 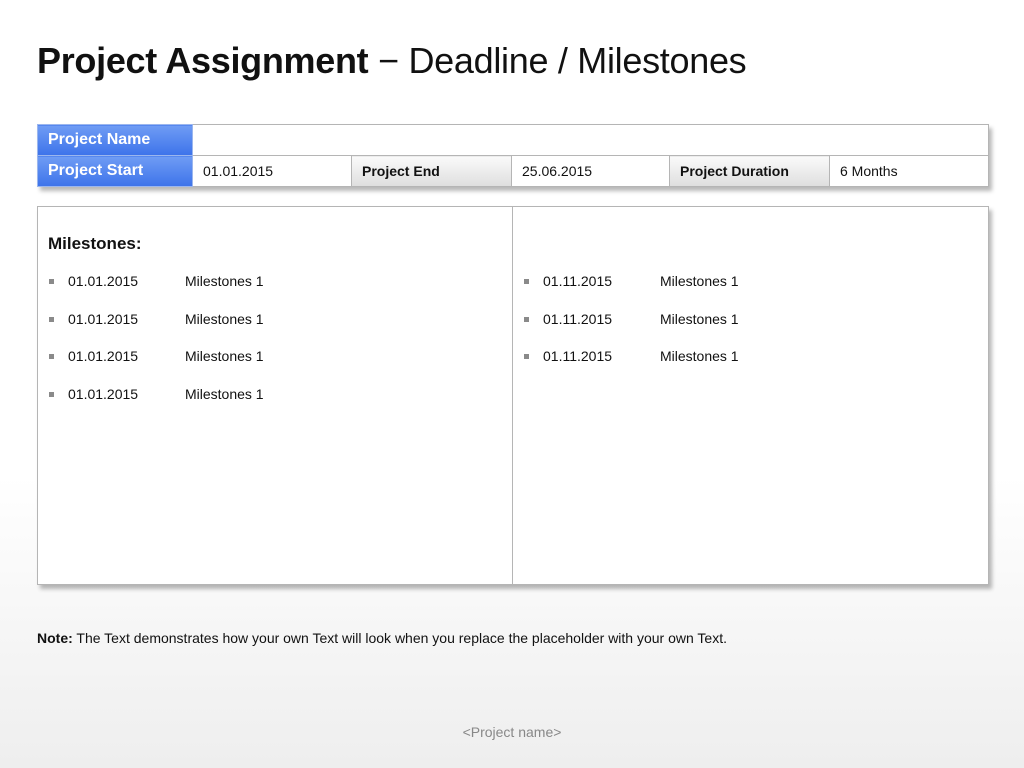 I want to click on title-bold: Project Assignment, so click(x=203, y=60).